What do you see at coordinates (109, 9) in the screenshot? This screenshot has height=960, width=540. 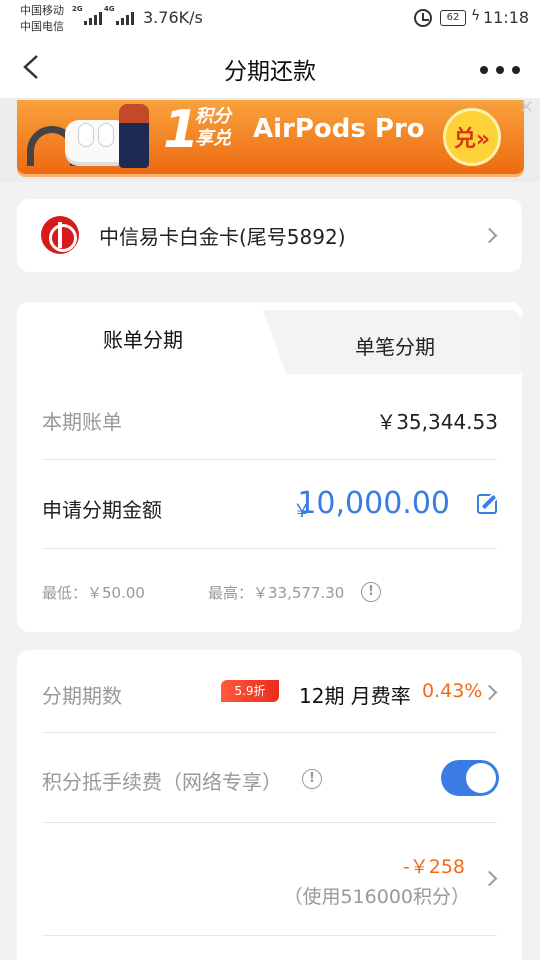 I see `net-type-2: 4G` at bounding box center [109, 9].